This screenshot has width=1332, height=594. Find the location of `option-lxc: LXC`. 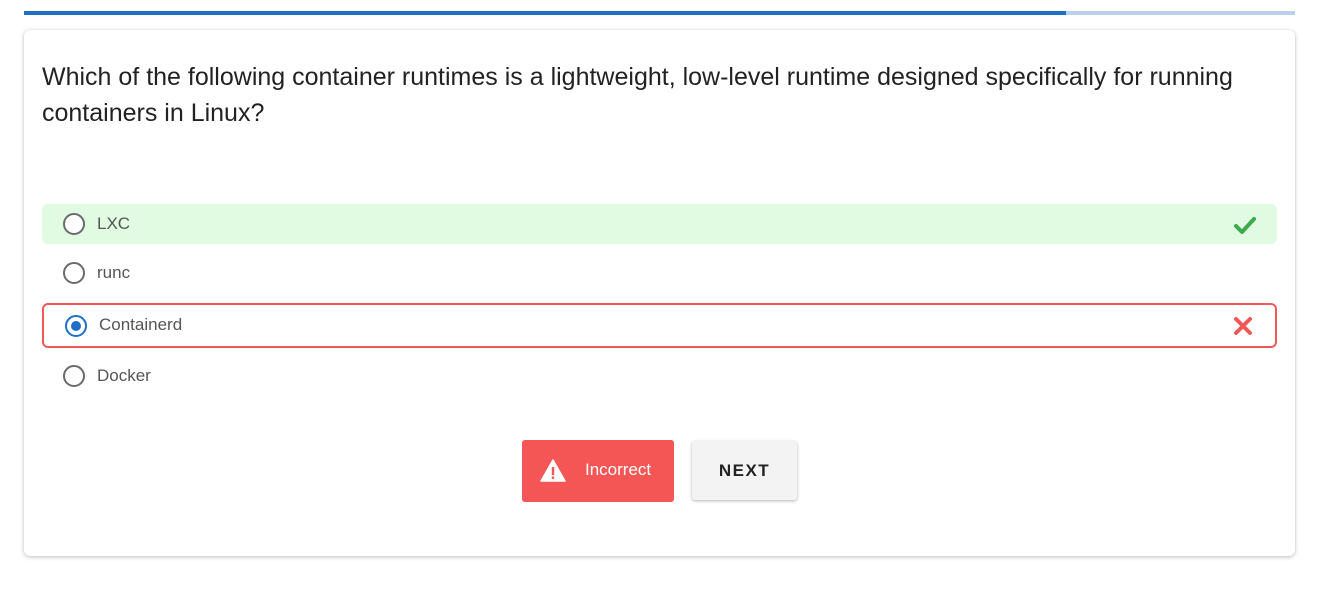

option-lxc: LXC is located at coordinates (659, 224).